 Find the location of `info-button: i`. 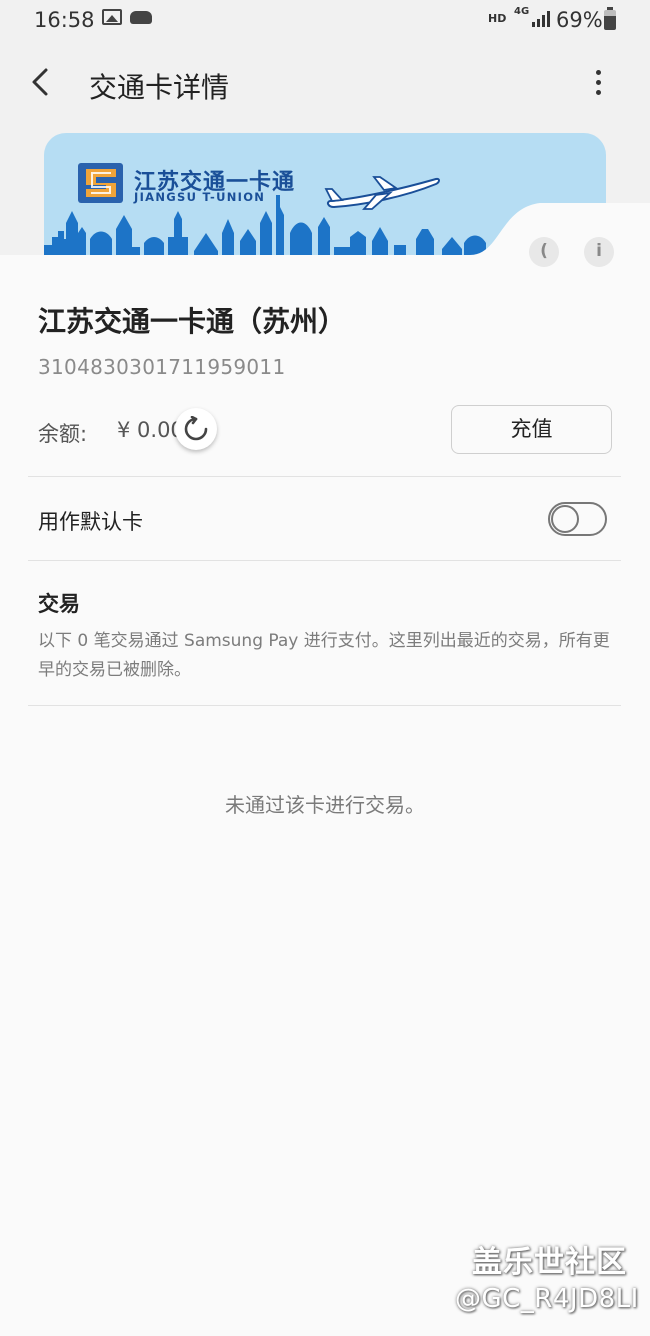

info-button: i is located at coordinates (599, 252).